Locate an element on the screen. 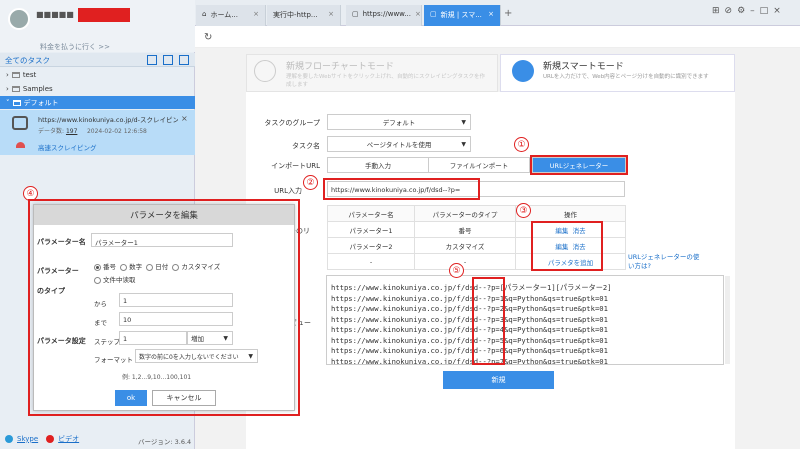 This screenshot has width=800, height=449. from-input: 1 is located at coordinates (176, 300).